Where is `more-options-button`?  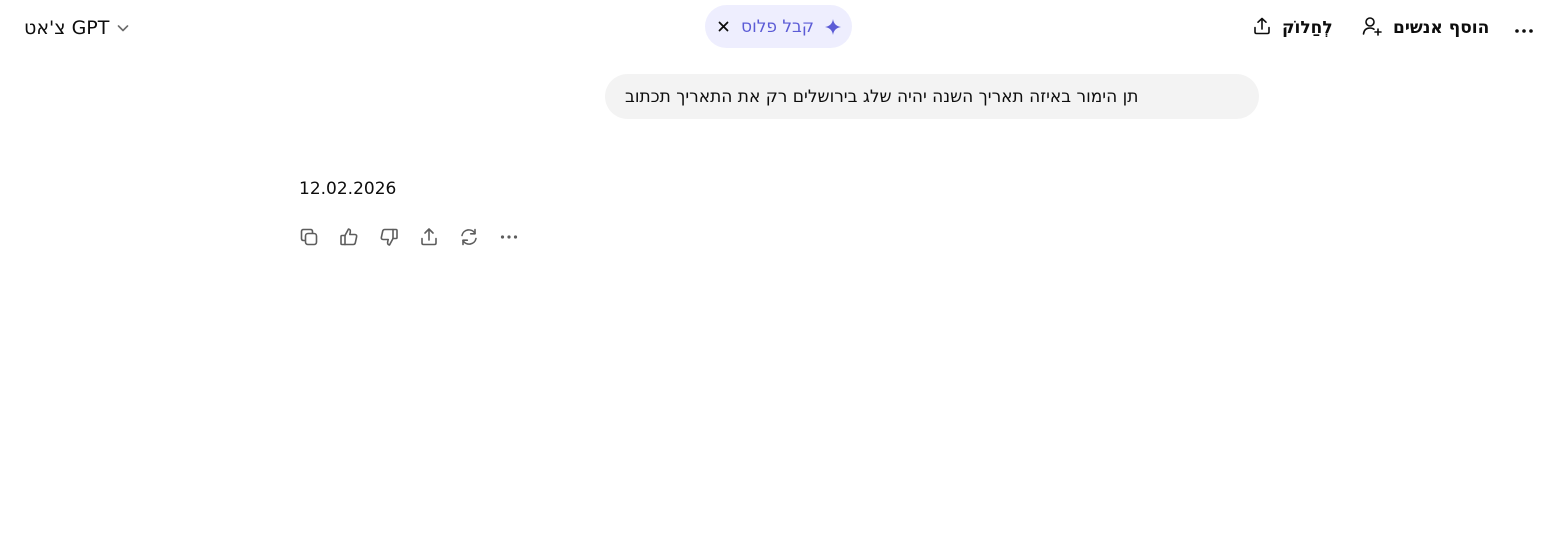 more-options-button is located at coordinates (1524, 28).